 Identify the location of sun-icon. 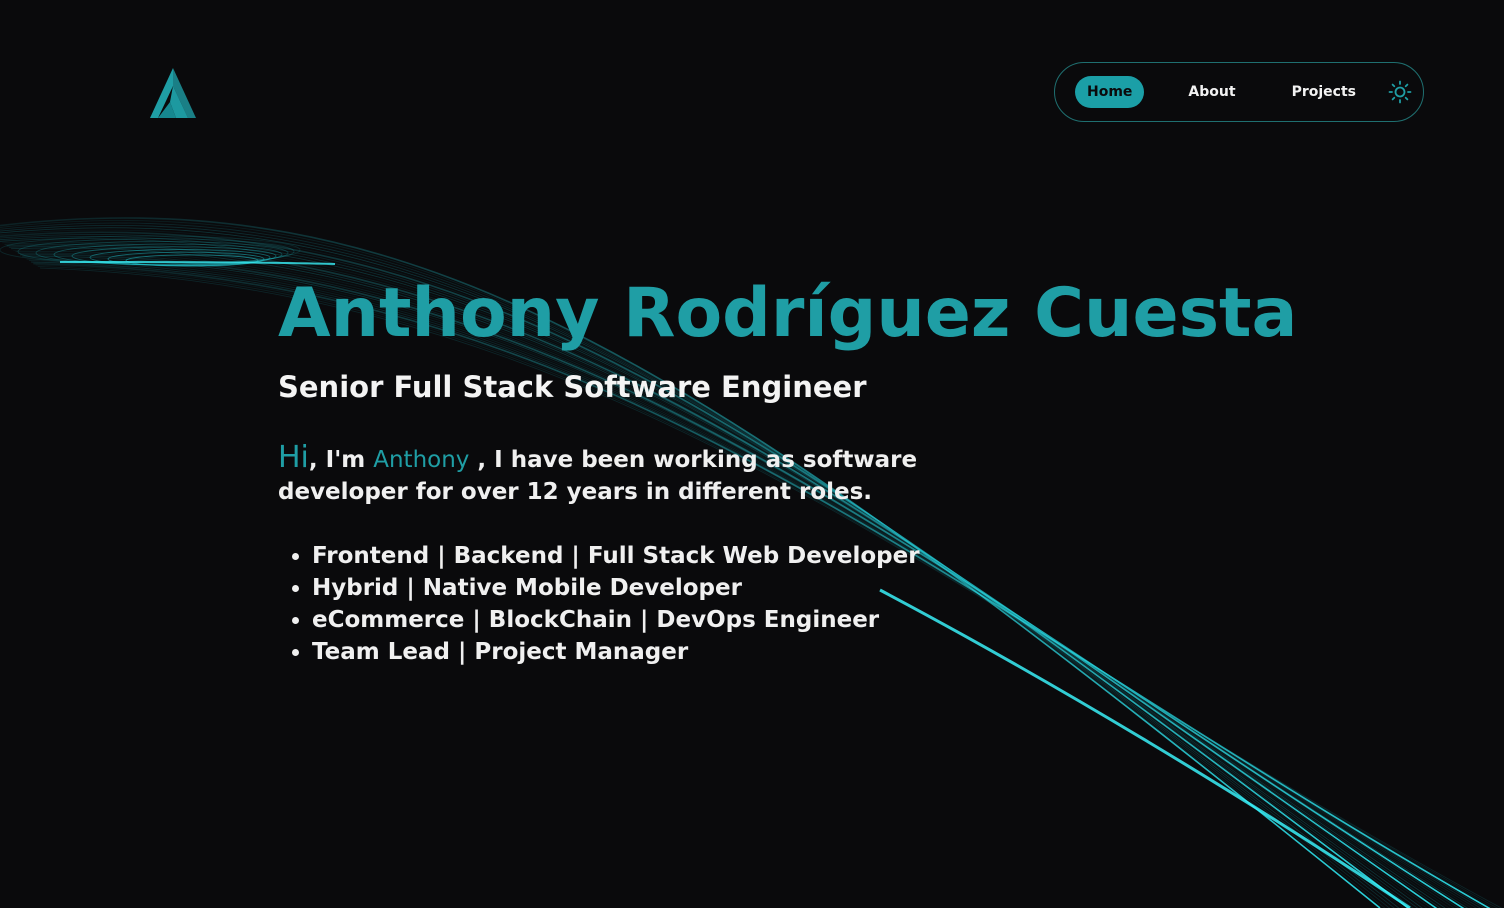
(1400, 92).